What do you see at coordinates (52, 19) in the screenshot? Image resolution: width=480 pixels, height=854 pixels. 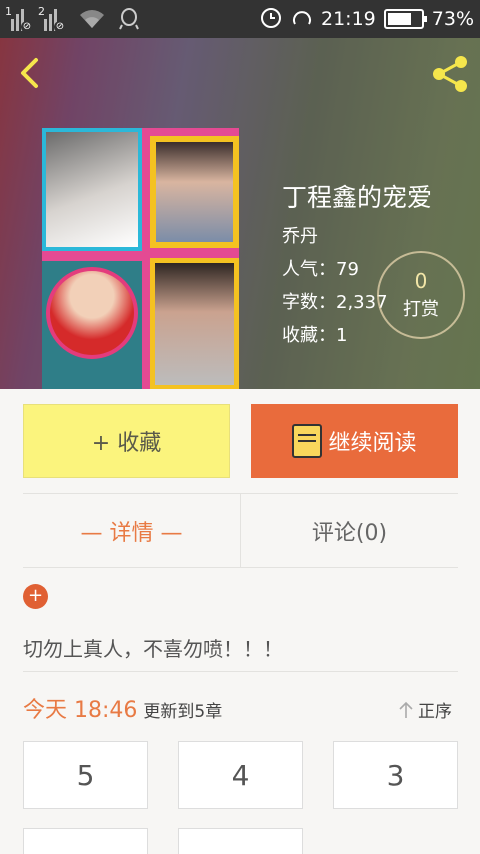 I see `sim2-signal-icon: 2 ⊘` at bounding box center [52, 19].